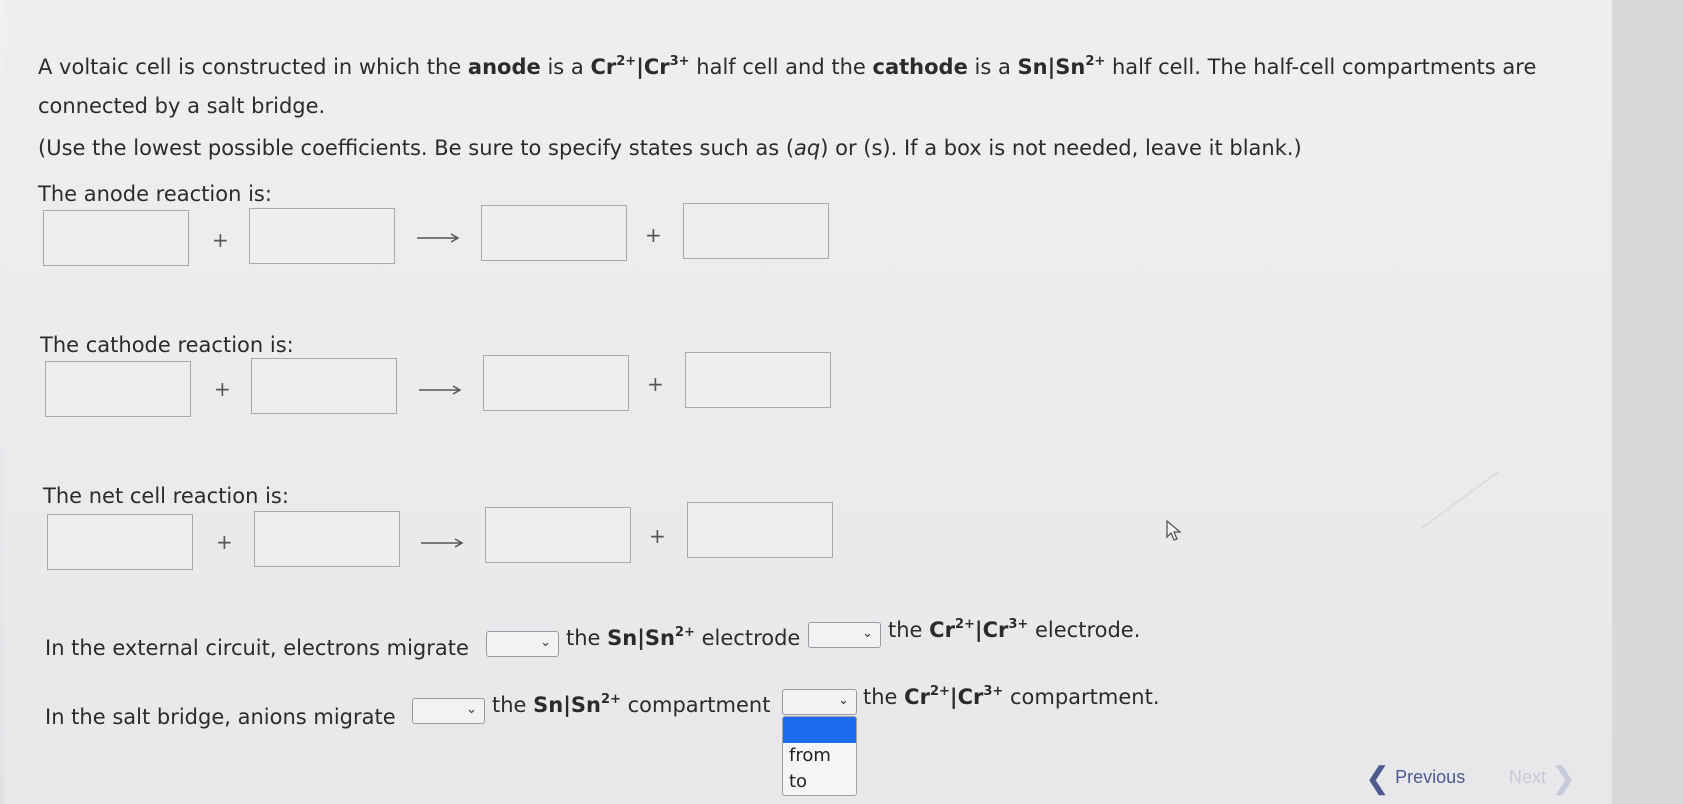  What do you see at coordinates (920, 67) in the screenshot?
I see `cathode-word: cathode` at bounding box center [920, 67].